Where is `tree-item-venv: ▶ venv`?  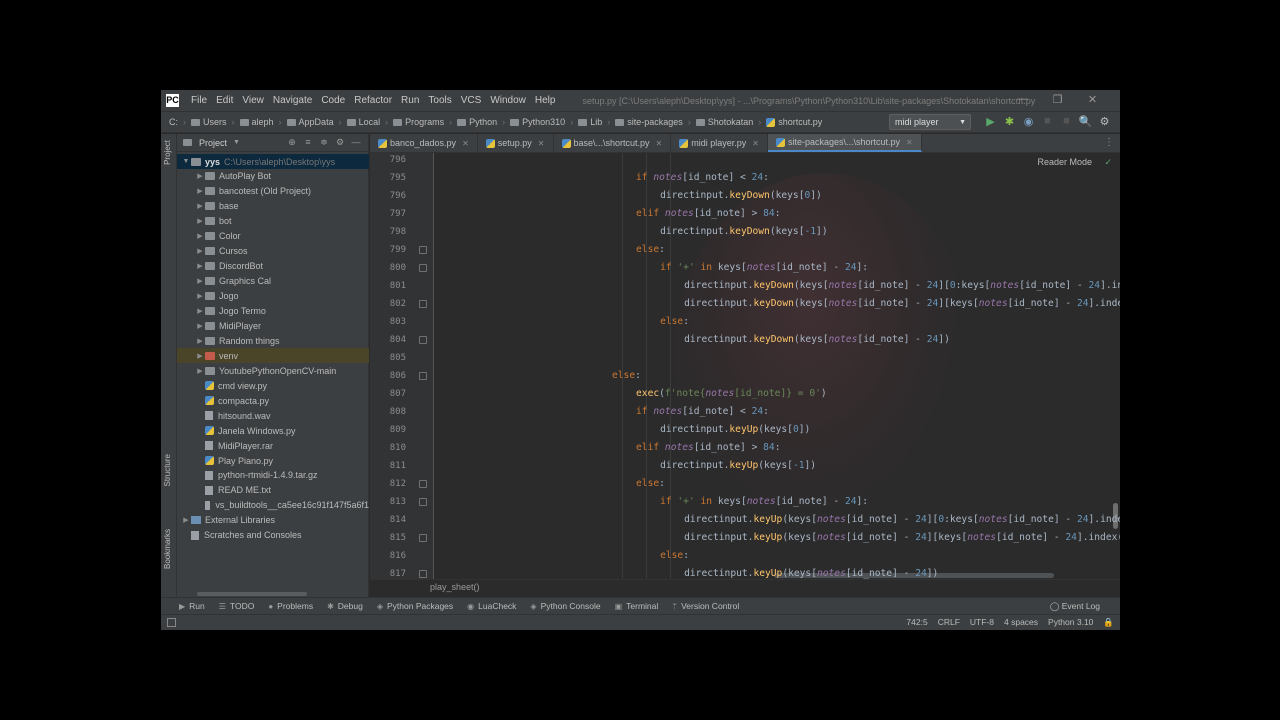 tree-item-venv: ▶ venv is located at coordinates (273, 356).